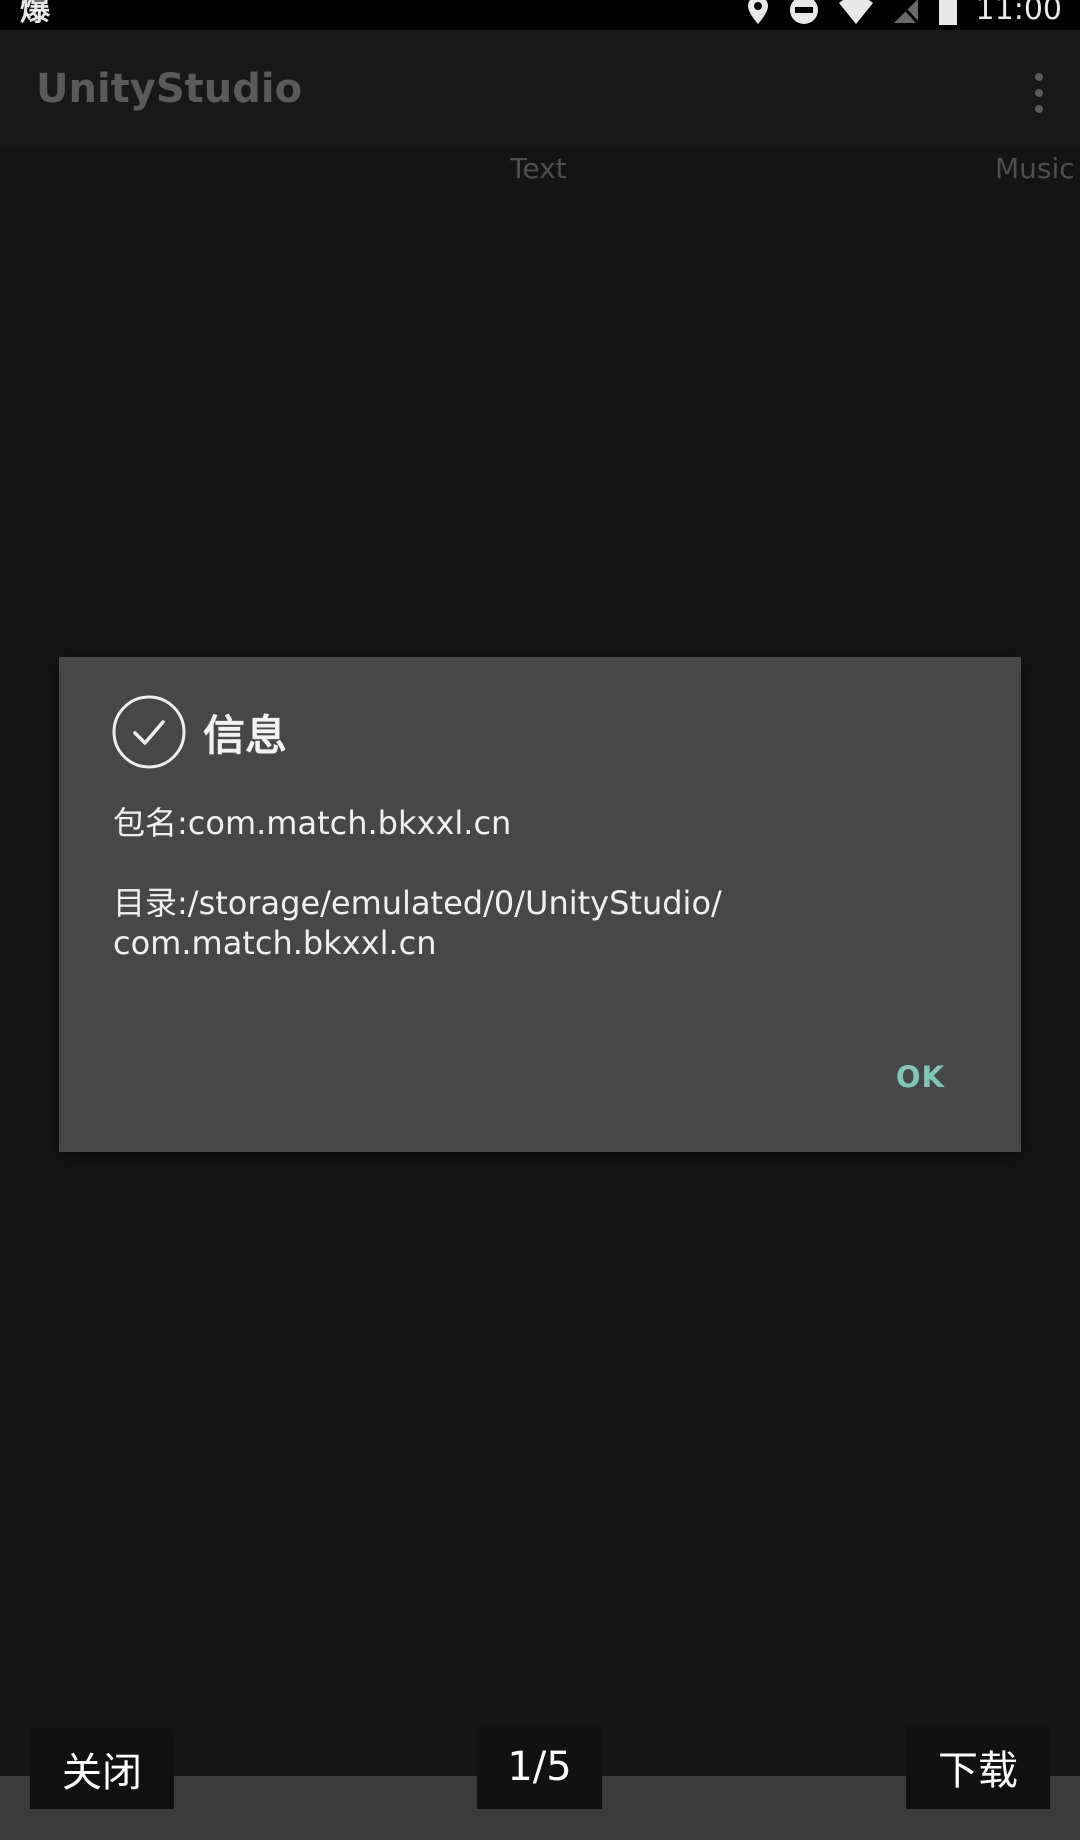 Image resolution: width=1080 pixels, height=1840 pixels. What do you see at coordinates (855, 12) in the screenshot?
I see `wifi-icon` at bounding box center [855, 12].